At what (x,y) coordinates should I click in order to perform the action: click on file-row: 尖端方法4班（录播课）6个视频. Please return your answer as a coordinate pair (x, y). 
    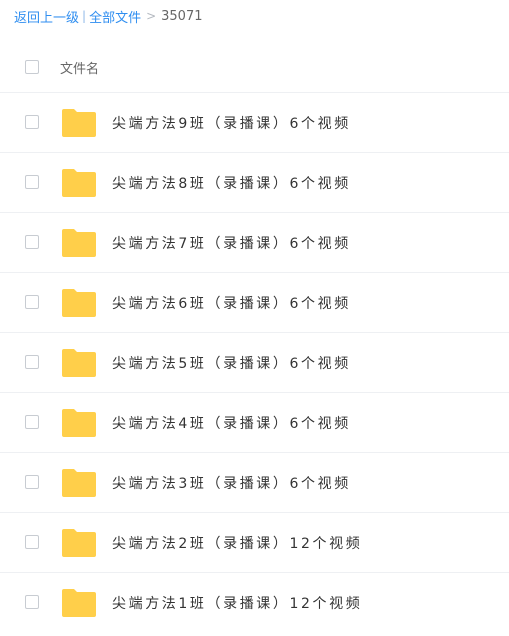
    Looking at the image, I should click on (254, 422).